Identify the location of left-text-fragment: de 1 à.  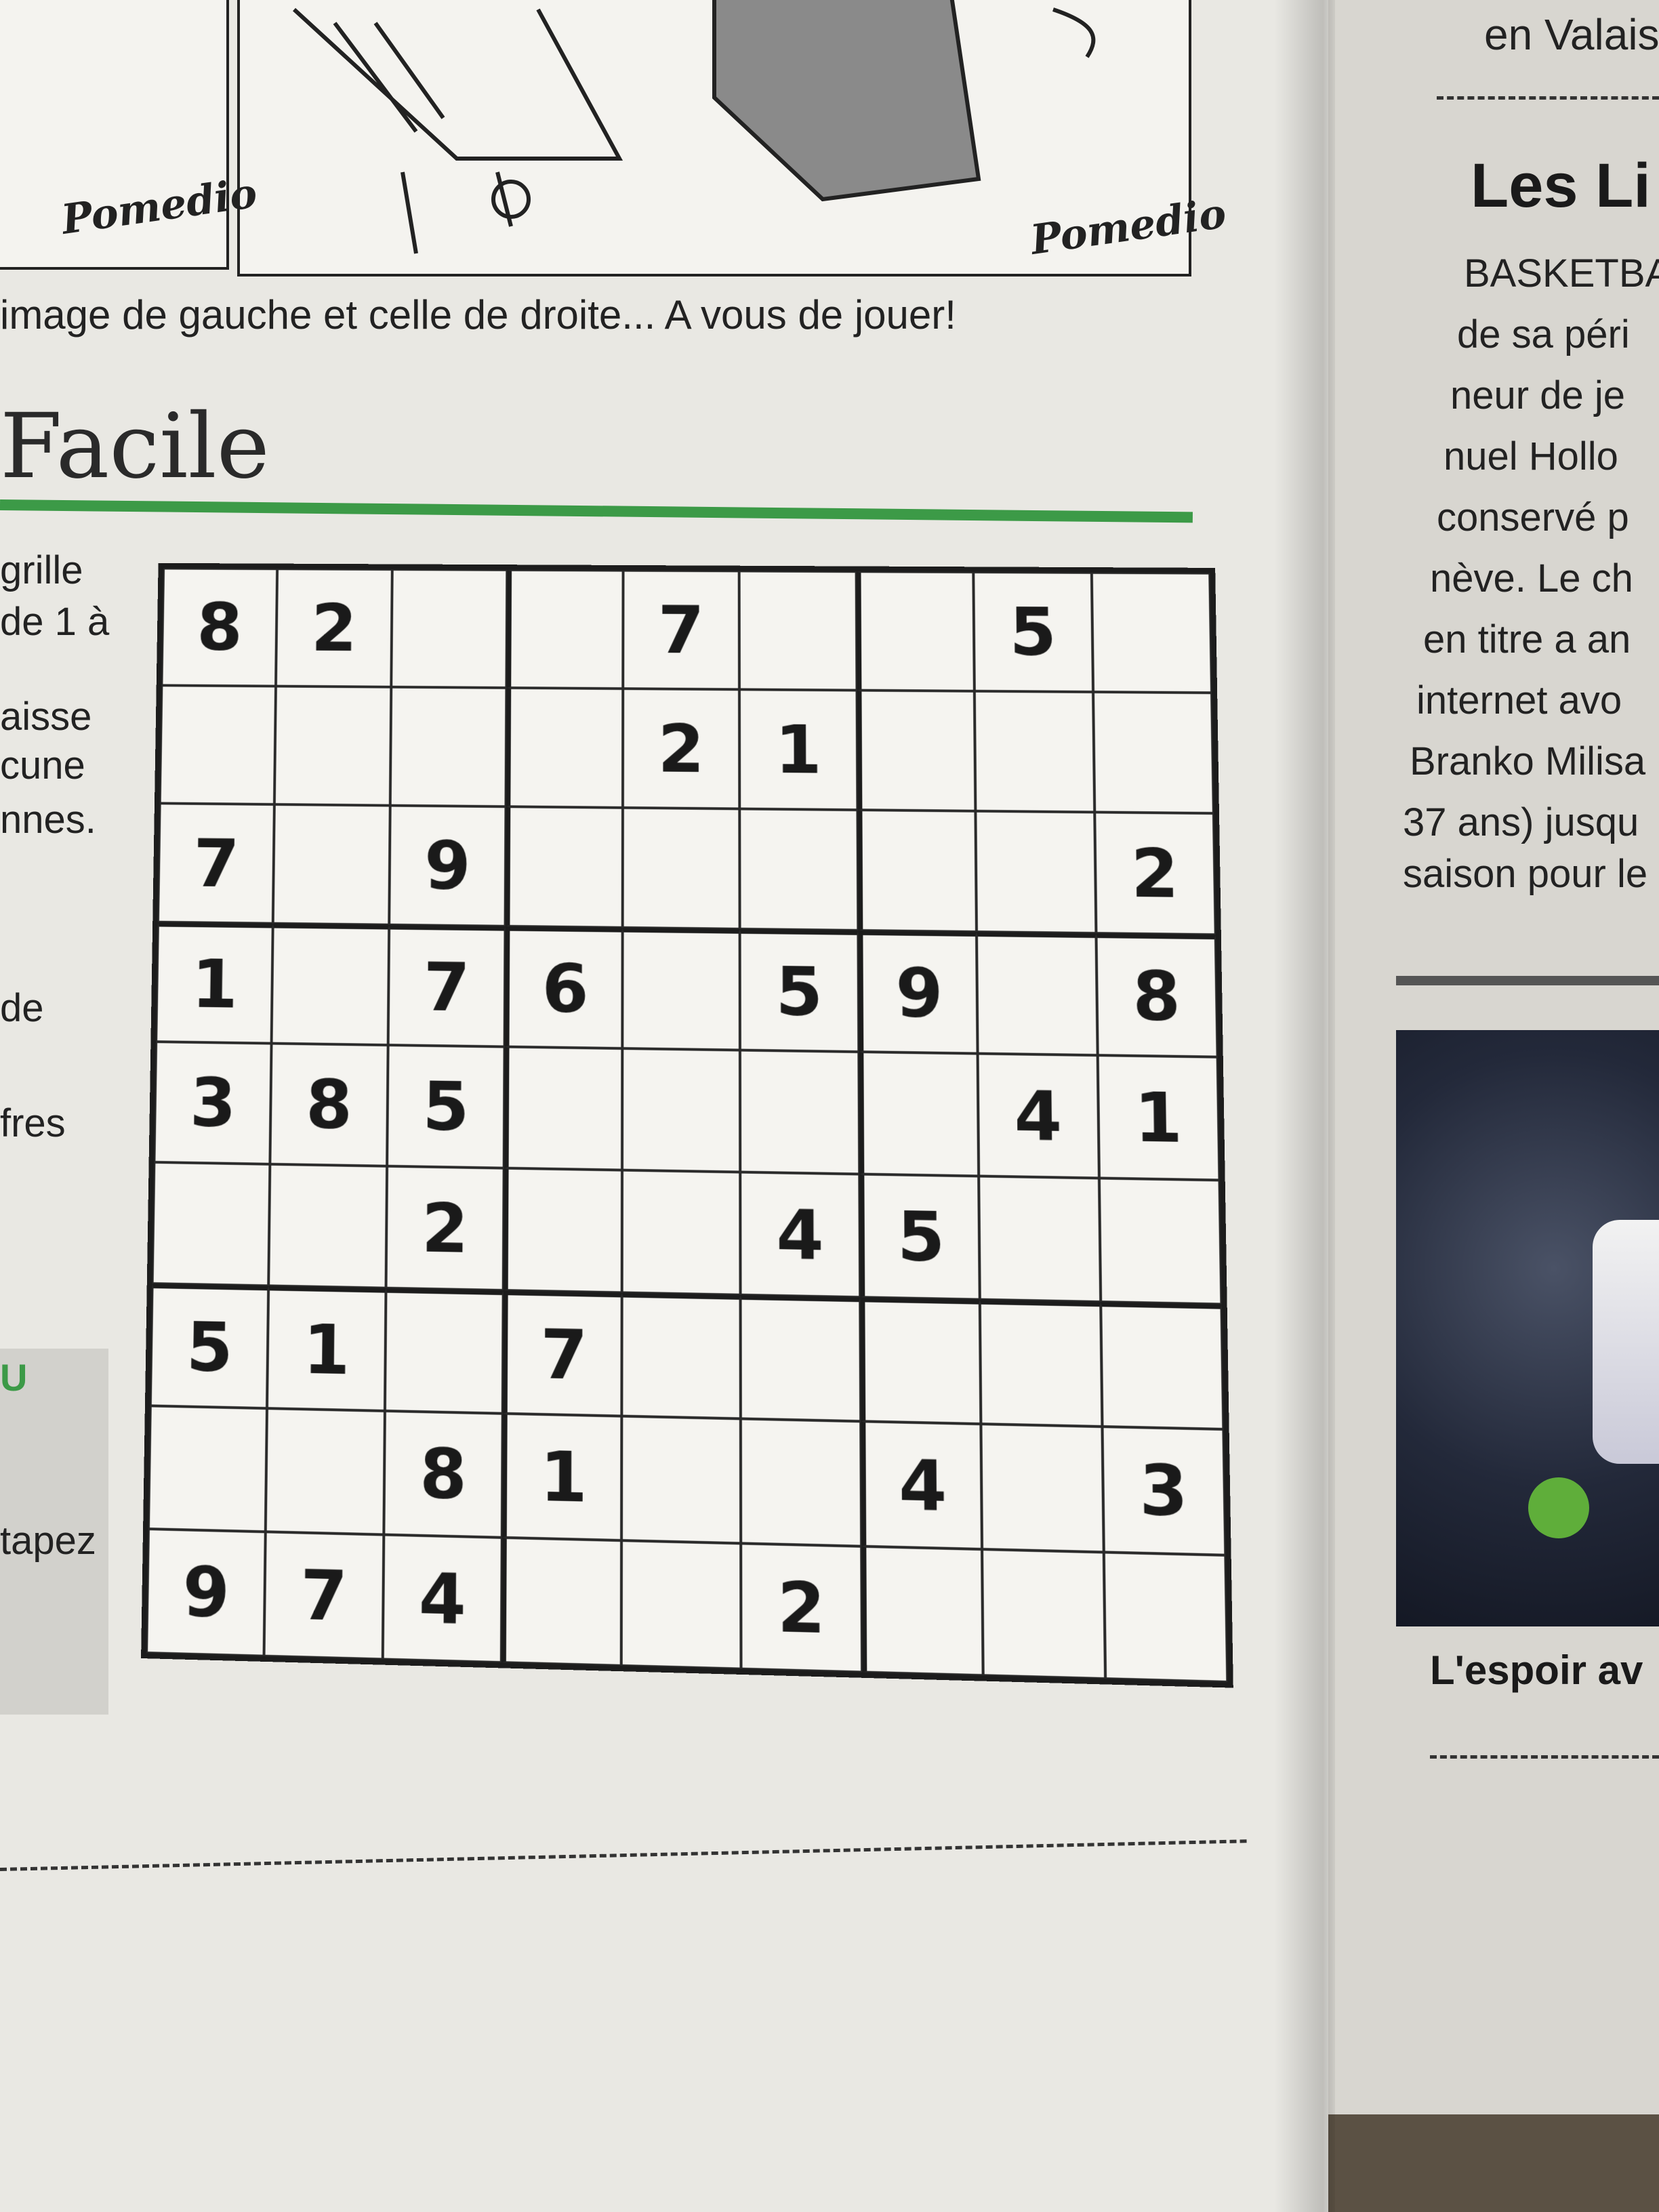
(55, 621).